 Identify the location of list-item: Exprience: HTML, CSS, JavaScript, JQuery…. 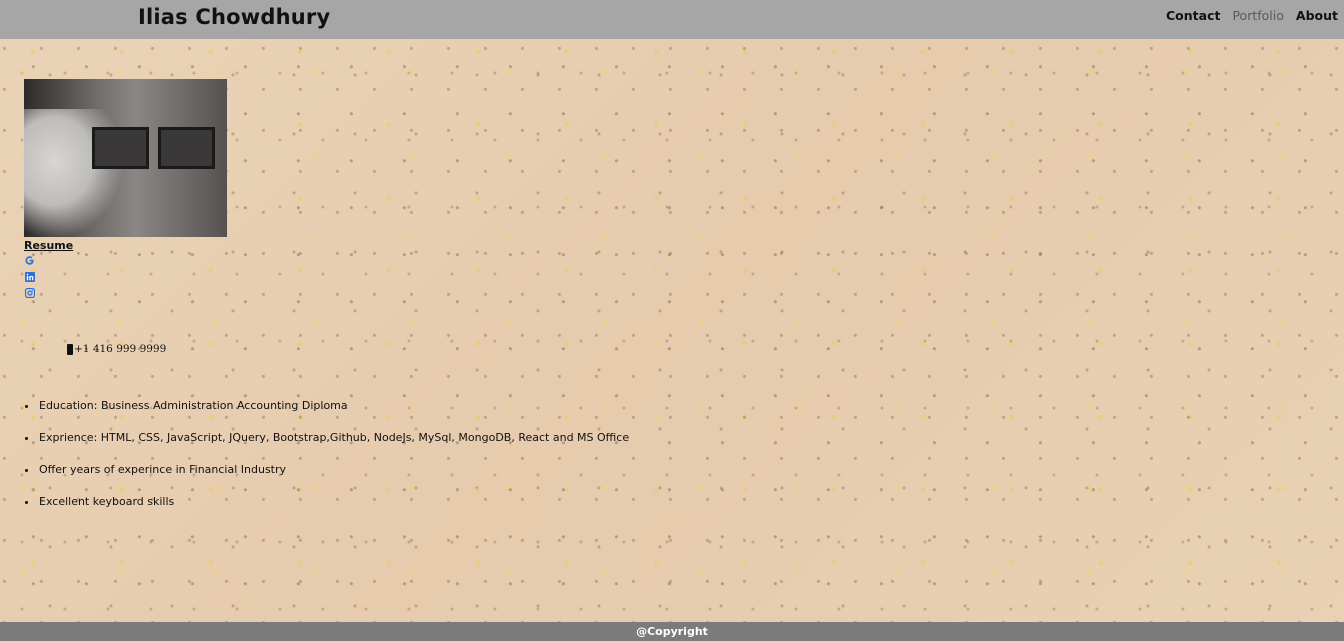
(327, 437).